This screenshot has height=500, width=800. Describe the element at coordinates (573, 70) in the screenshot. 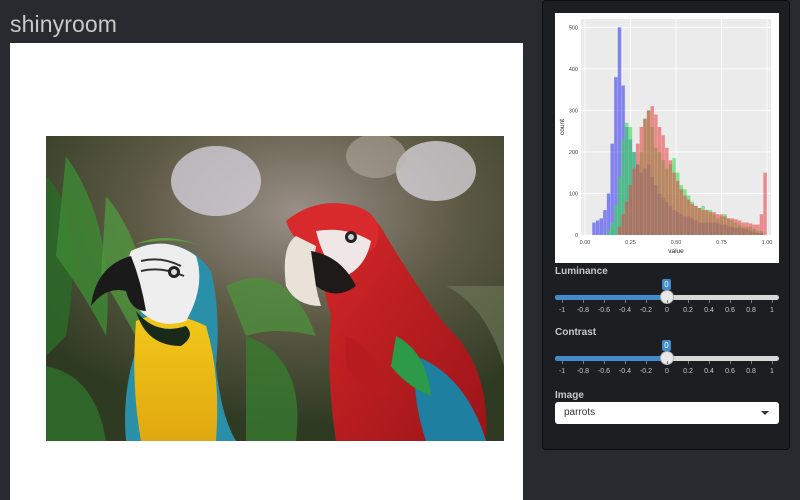

I see `y-tick-label: 400` at that location.